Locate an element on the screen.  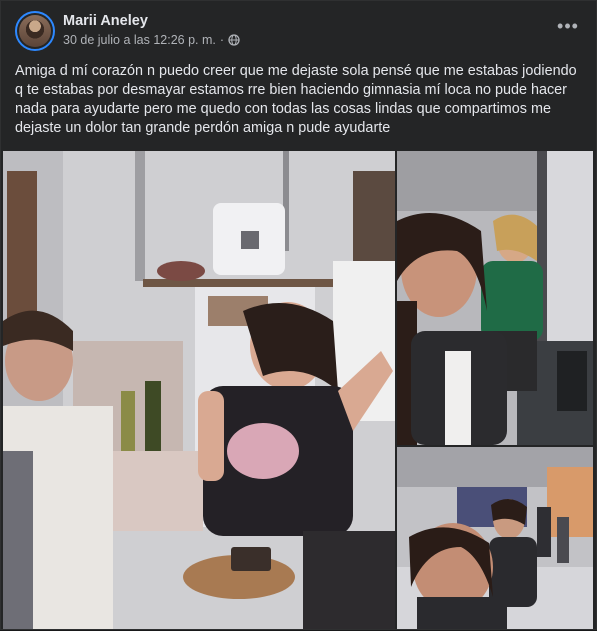
gym-photo-2-illustration is located at coordinates (495, 538).